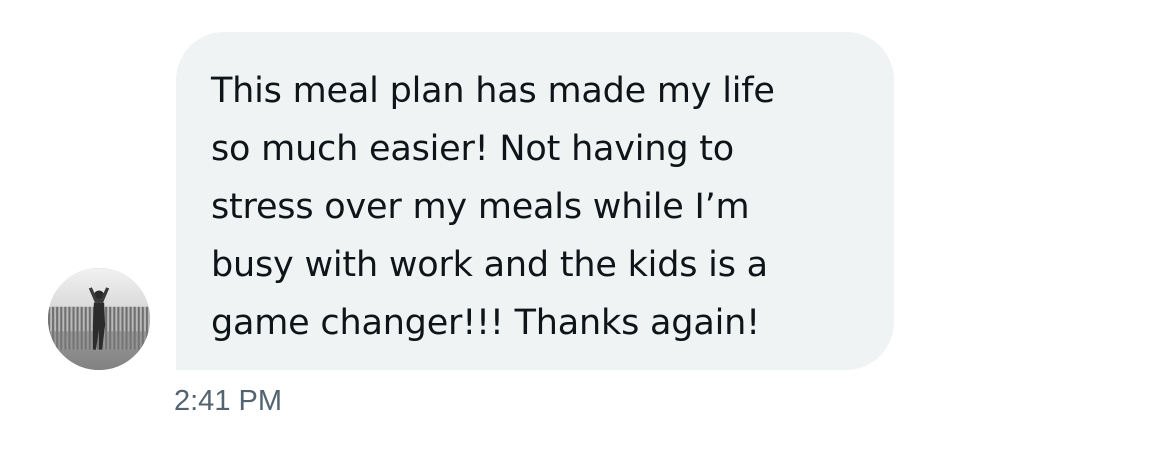 The height and width of the screenshot is (457, 1170). I want to click on sender-avatar, so click(99, 319).